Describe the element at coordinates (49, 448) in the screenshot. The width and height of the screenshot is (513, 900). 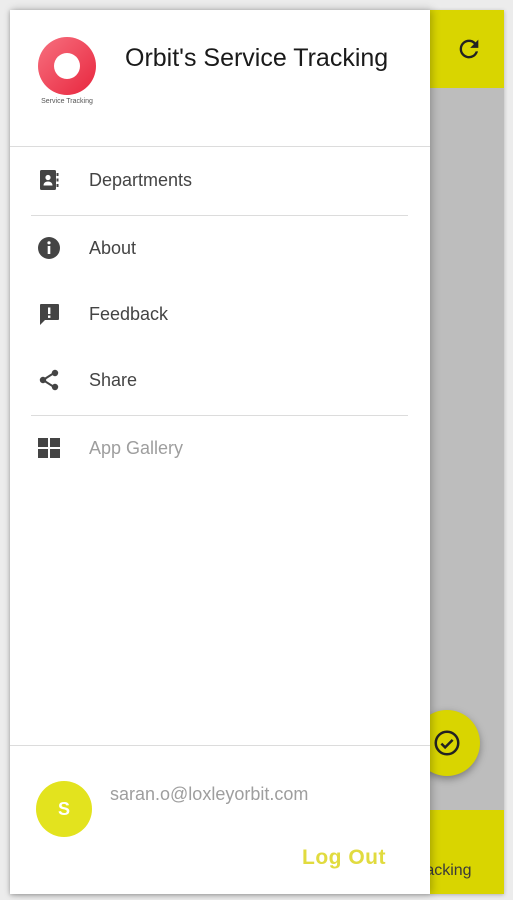
I see `apps-grid-icon` at that location.